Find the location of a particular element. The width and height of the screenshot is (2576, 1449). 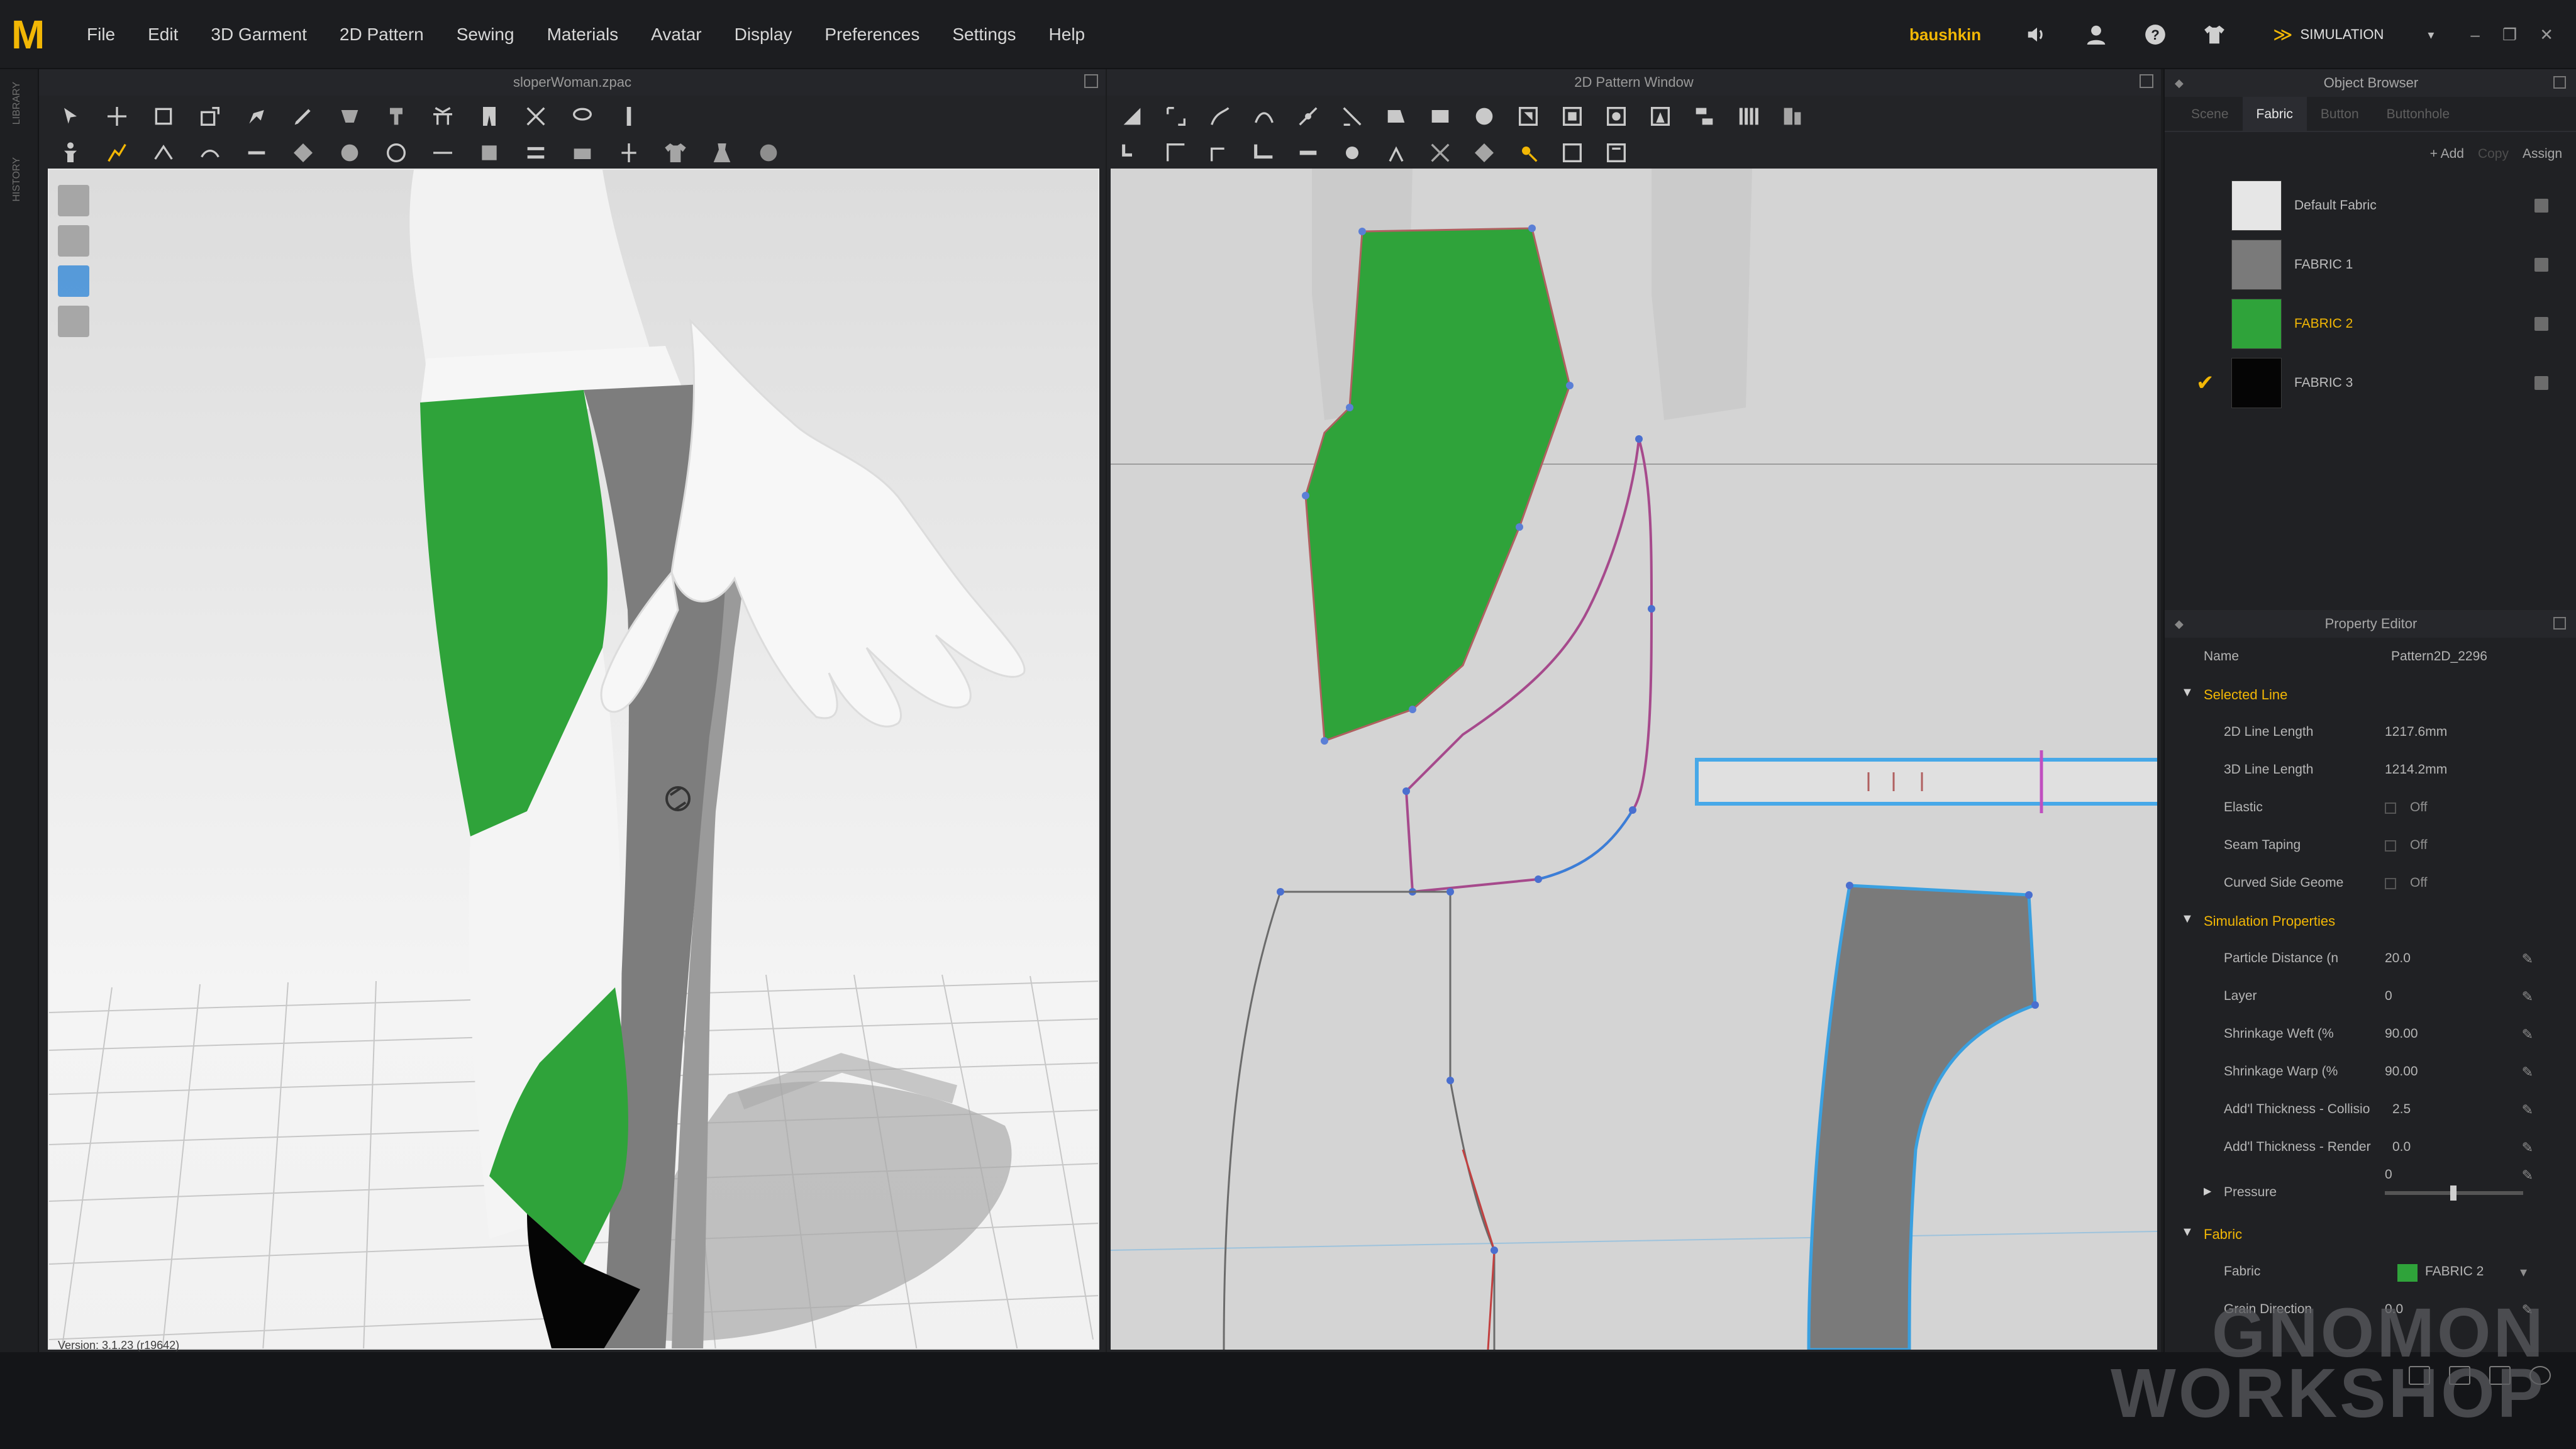

avatar-visibility-icon is located at coordinates (73, 200).